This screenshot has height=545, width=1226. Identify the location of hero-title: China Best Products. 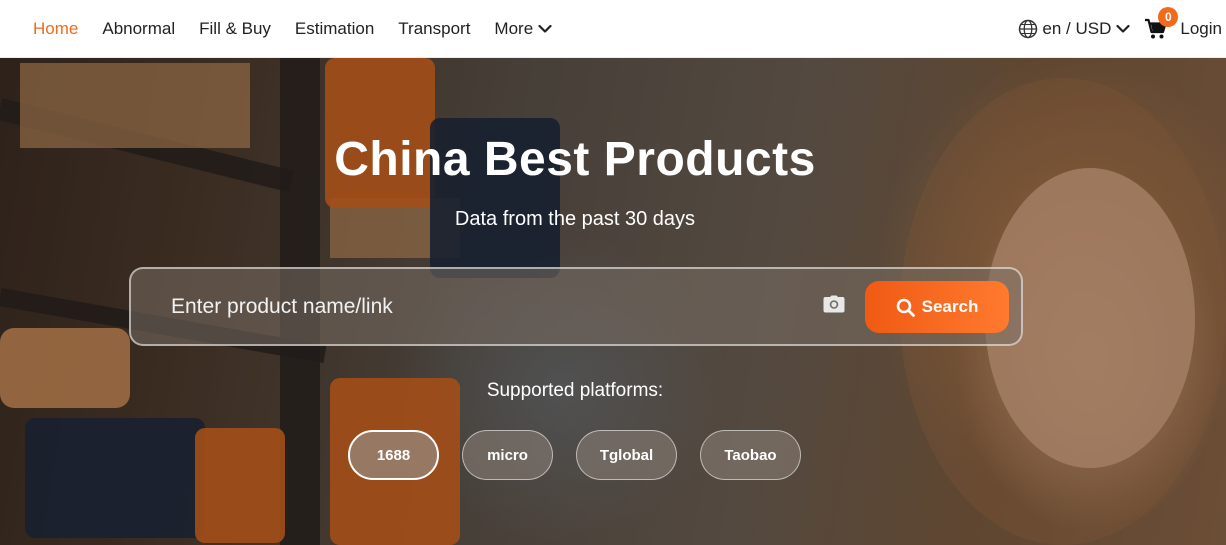
(575, 159).